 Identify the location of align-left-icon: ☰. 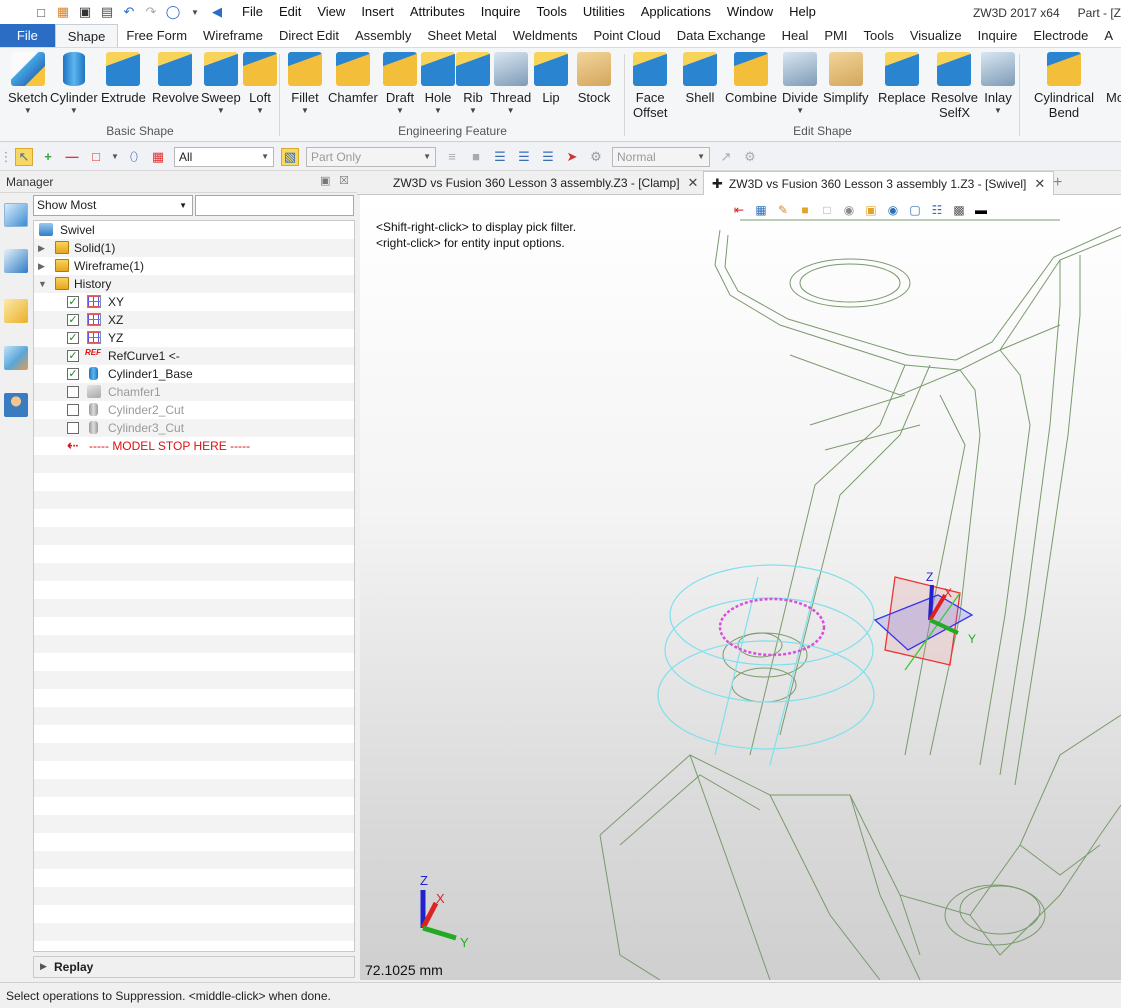
(500, 157).